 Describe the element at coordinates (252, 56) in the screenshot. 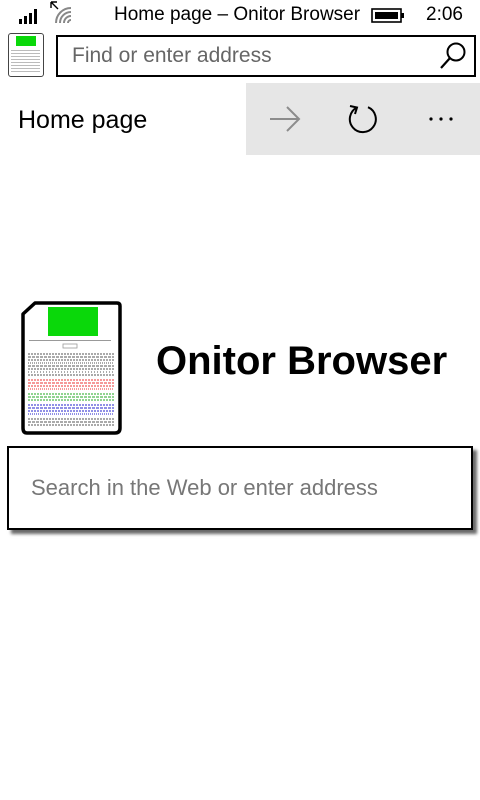

I see `address-input` at that location.